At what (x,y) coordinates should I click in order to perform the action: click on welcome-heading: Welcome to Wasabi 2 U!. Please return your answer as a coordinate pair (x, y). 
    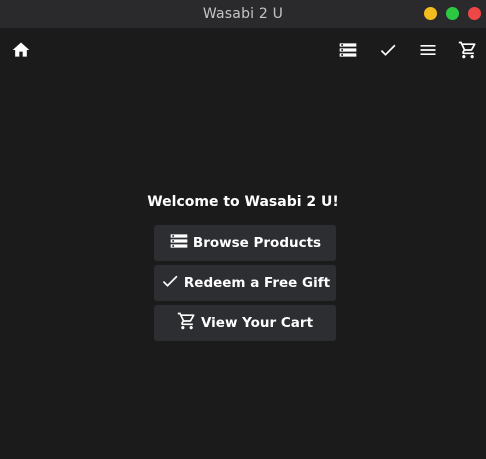
    Looking at the image, I should click on (243, 202).